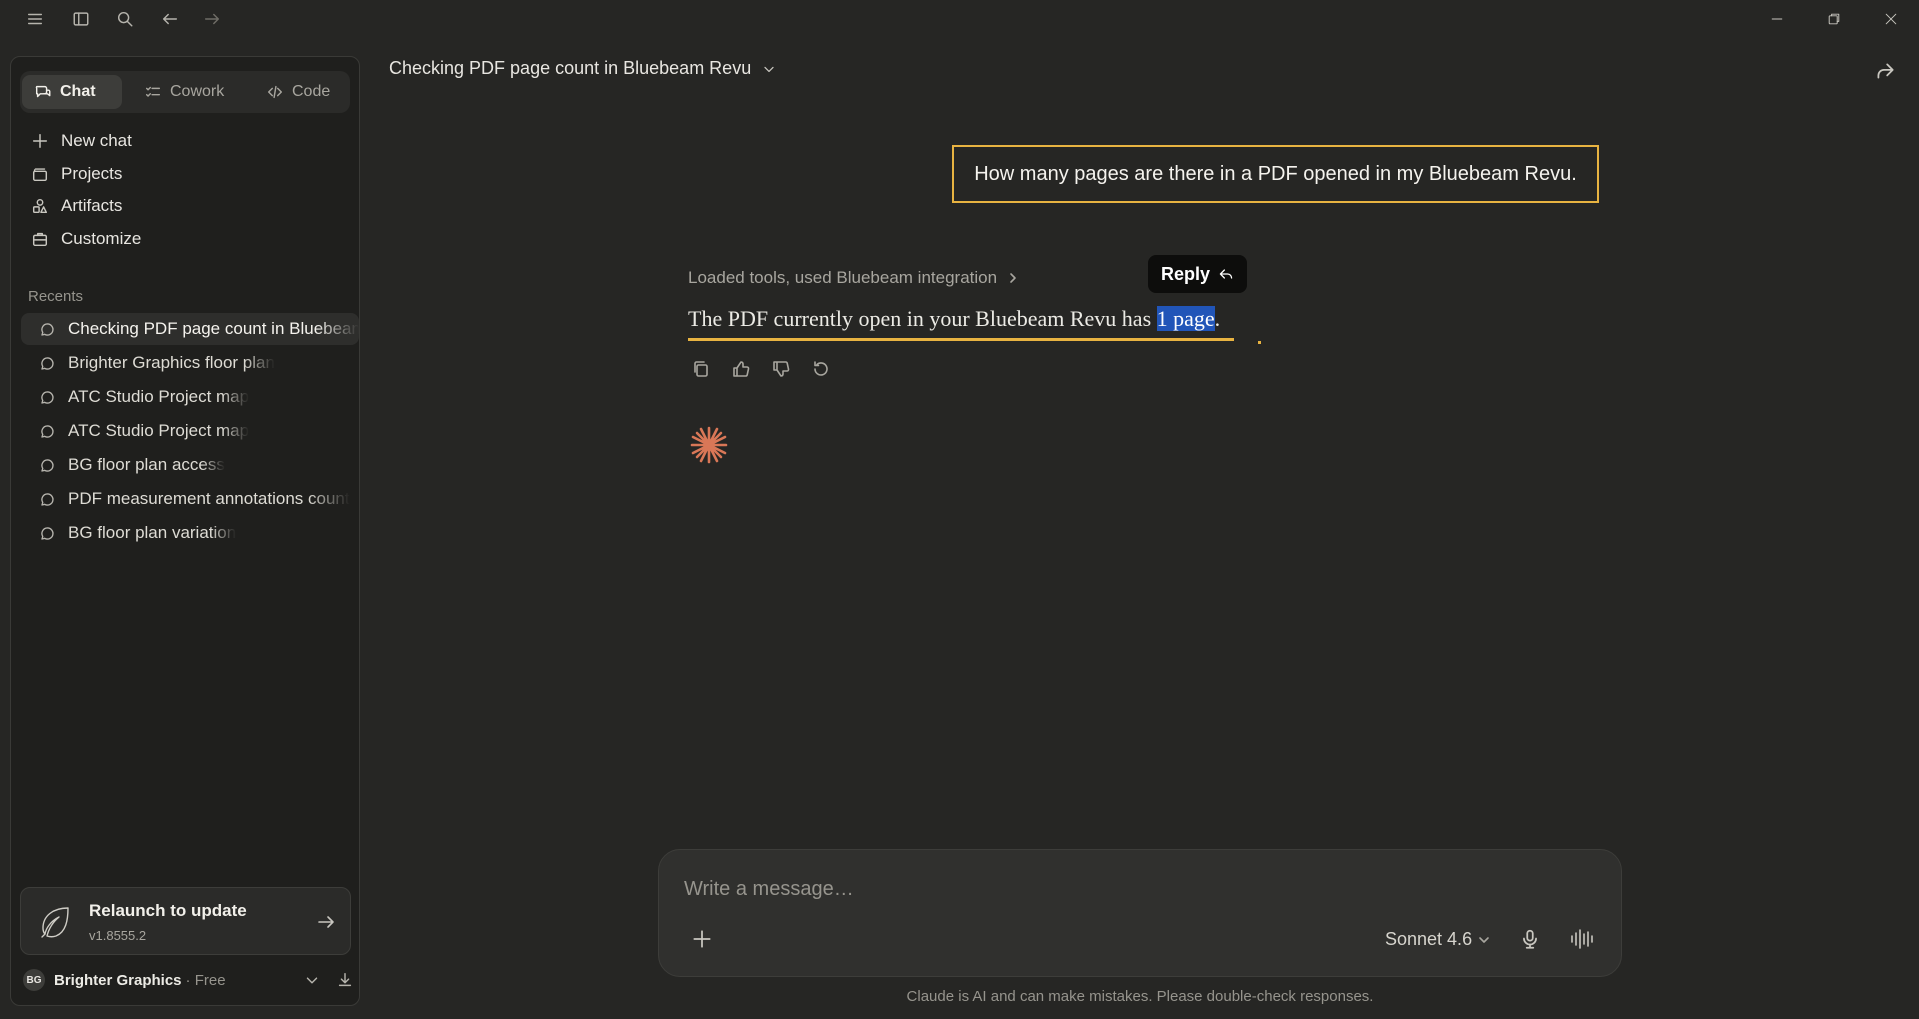  I want to click on microphone-icon, so click(1530, 939).